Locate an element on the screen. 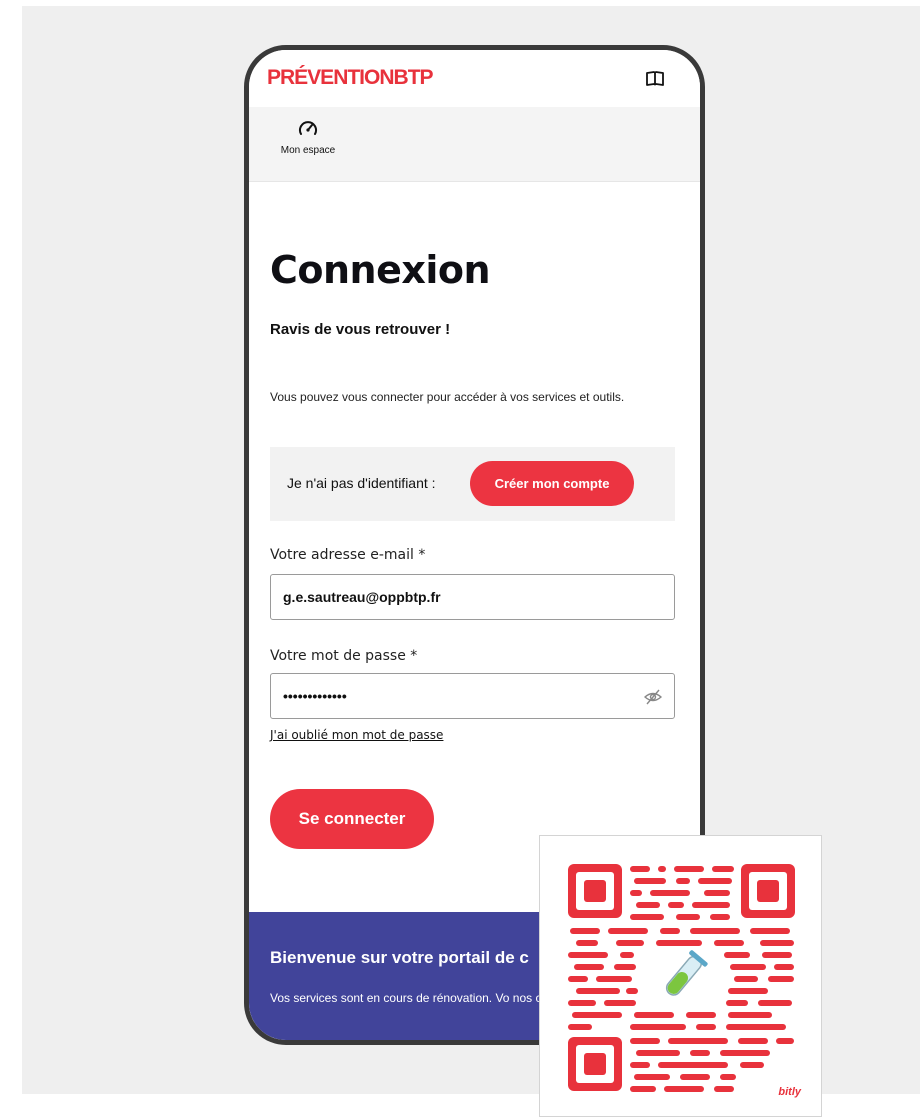  email-field: g.e.sautreau@oppbtp.fr is located at coordinates (472, 597).